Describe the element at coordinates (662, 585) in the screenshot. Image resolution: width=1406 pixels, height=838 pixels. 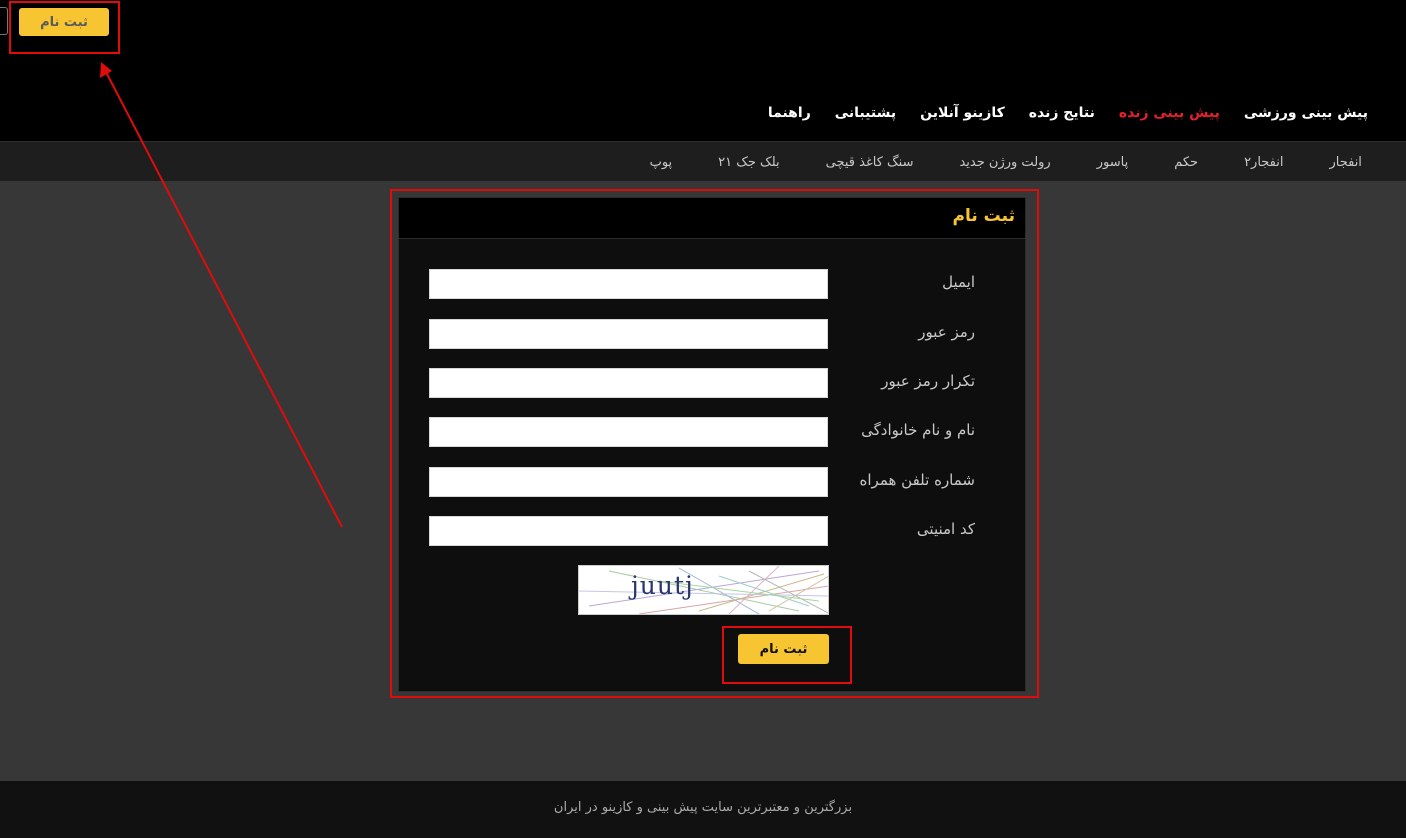
I see `captcha-text: juutj` at that location.